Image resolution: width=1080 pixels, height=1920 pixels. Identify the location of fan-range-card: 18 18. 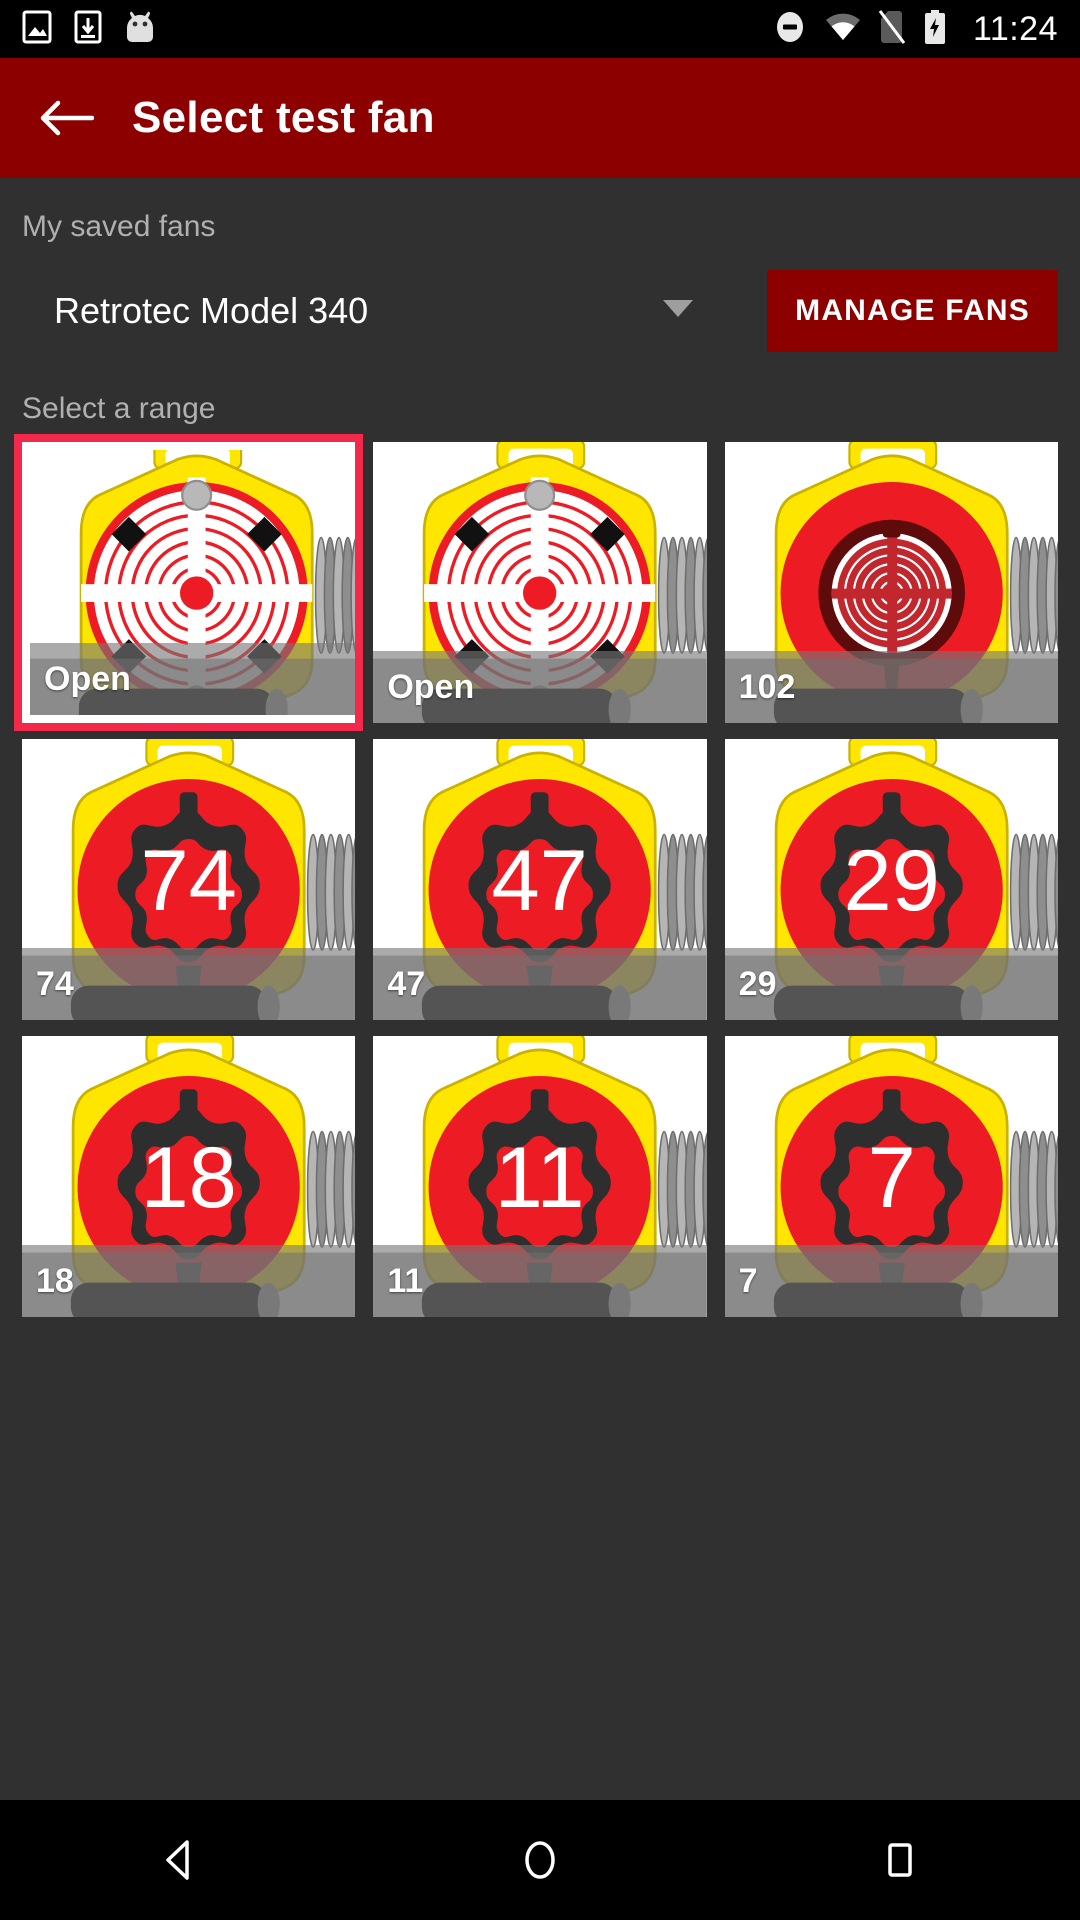
(189, 1176).